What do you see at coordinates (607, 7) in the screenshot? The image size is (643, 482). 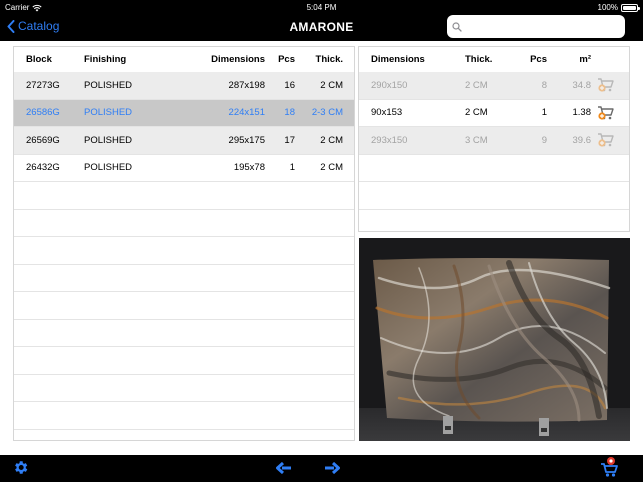 I see `battery-percent: 100%` at bounding box center [607, 7].